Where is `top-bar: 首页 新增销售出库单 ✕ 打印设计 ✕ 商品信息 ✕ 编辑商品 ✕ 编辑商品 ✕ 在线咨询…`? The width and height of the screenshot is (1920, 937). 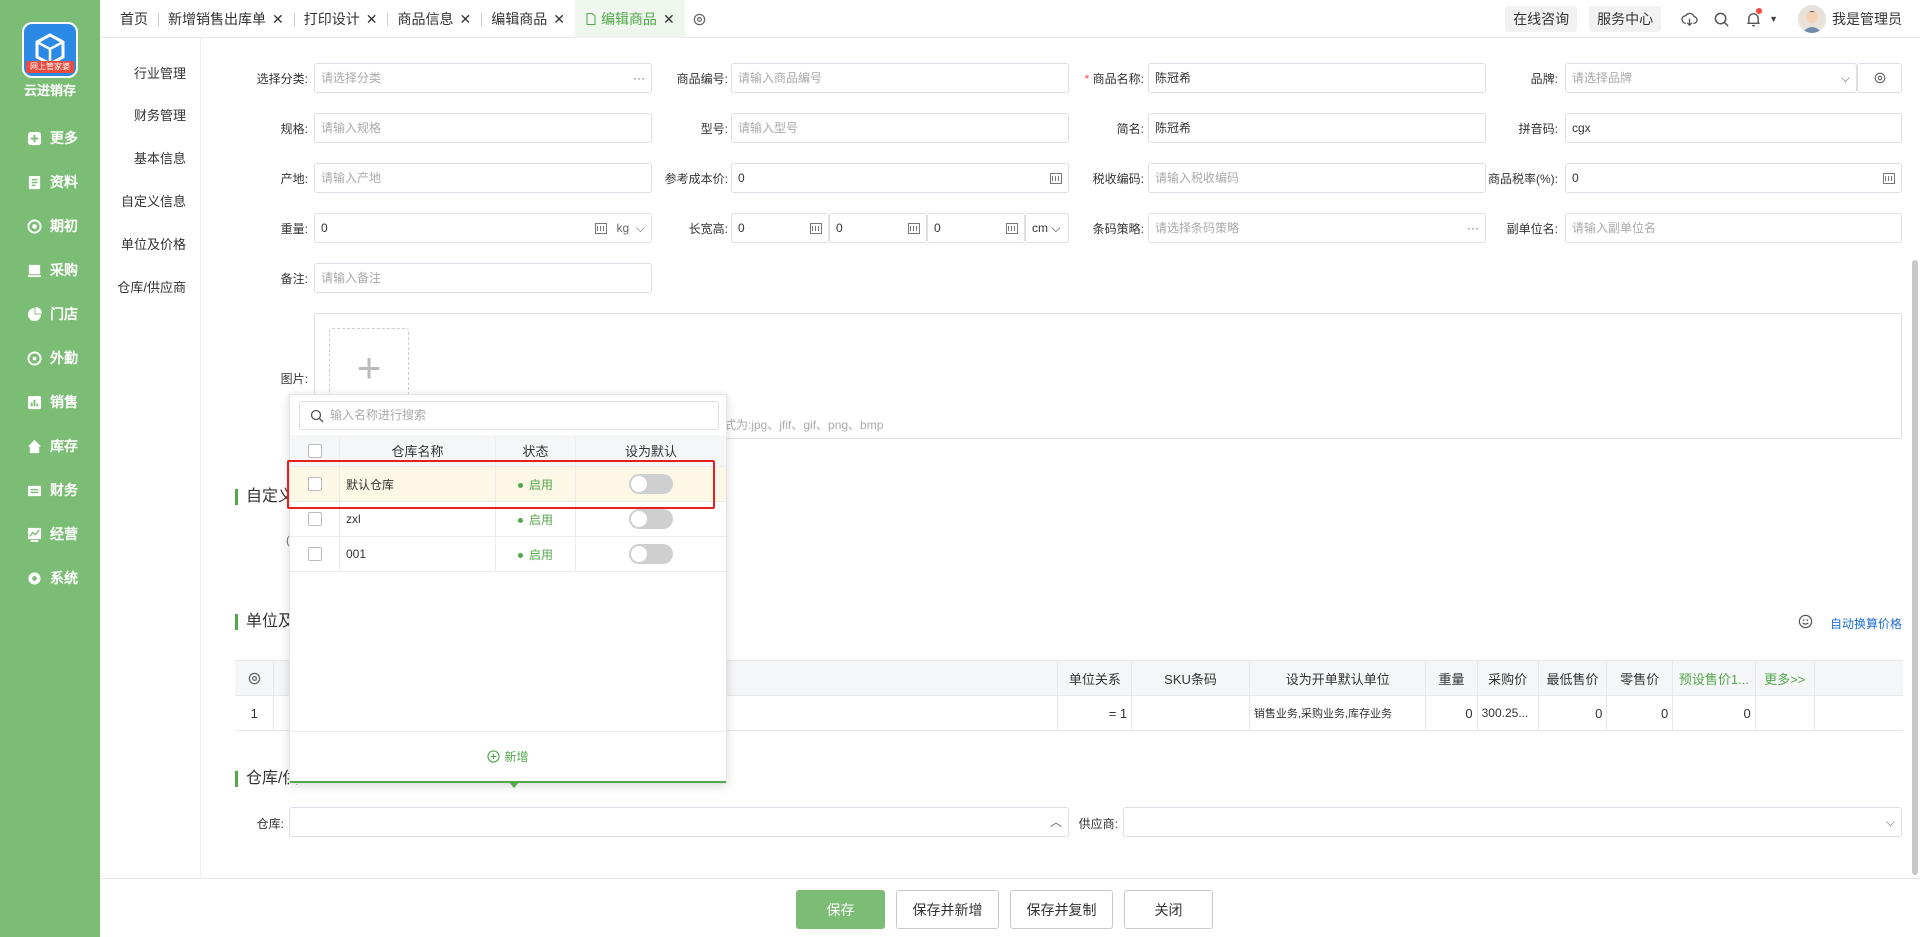 top-bar: 首页 新增销售出库单 ✕ 打印设计 ✕ 商品信息 ✕ 编辑商品 ✕ 编辑商品 ✕ 在线咨询… is located at coordinates (1010, 19).